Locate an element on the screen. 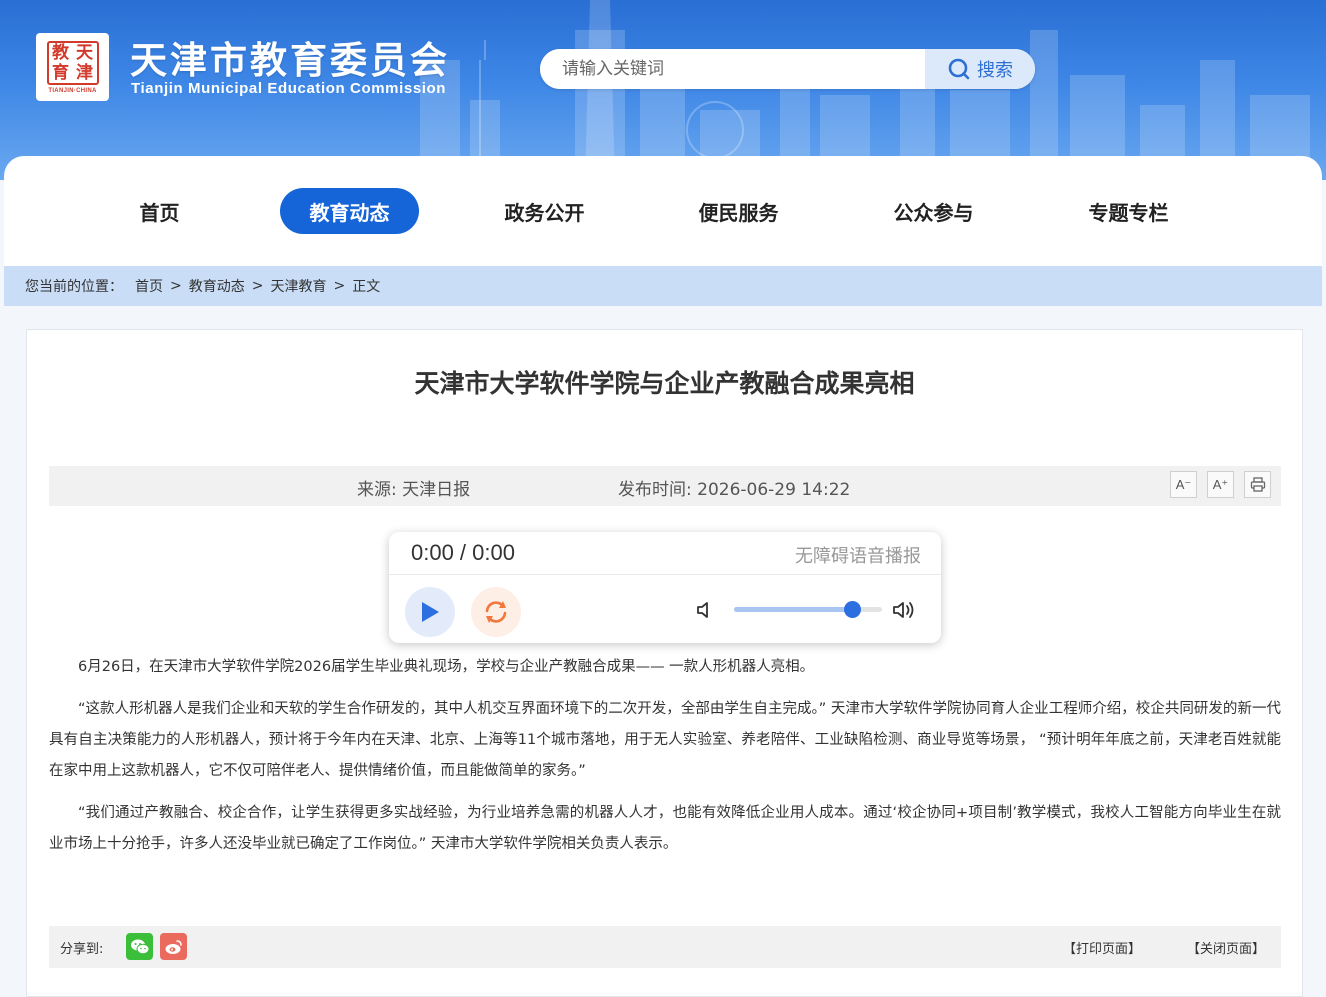 This screenshot has width=1326, height=997. play-icon is located at coordinates (430, 612).